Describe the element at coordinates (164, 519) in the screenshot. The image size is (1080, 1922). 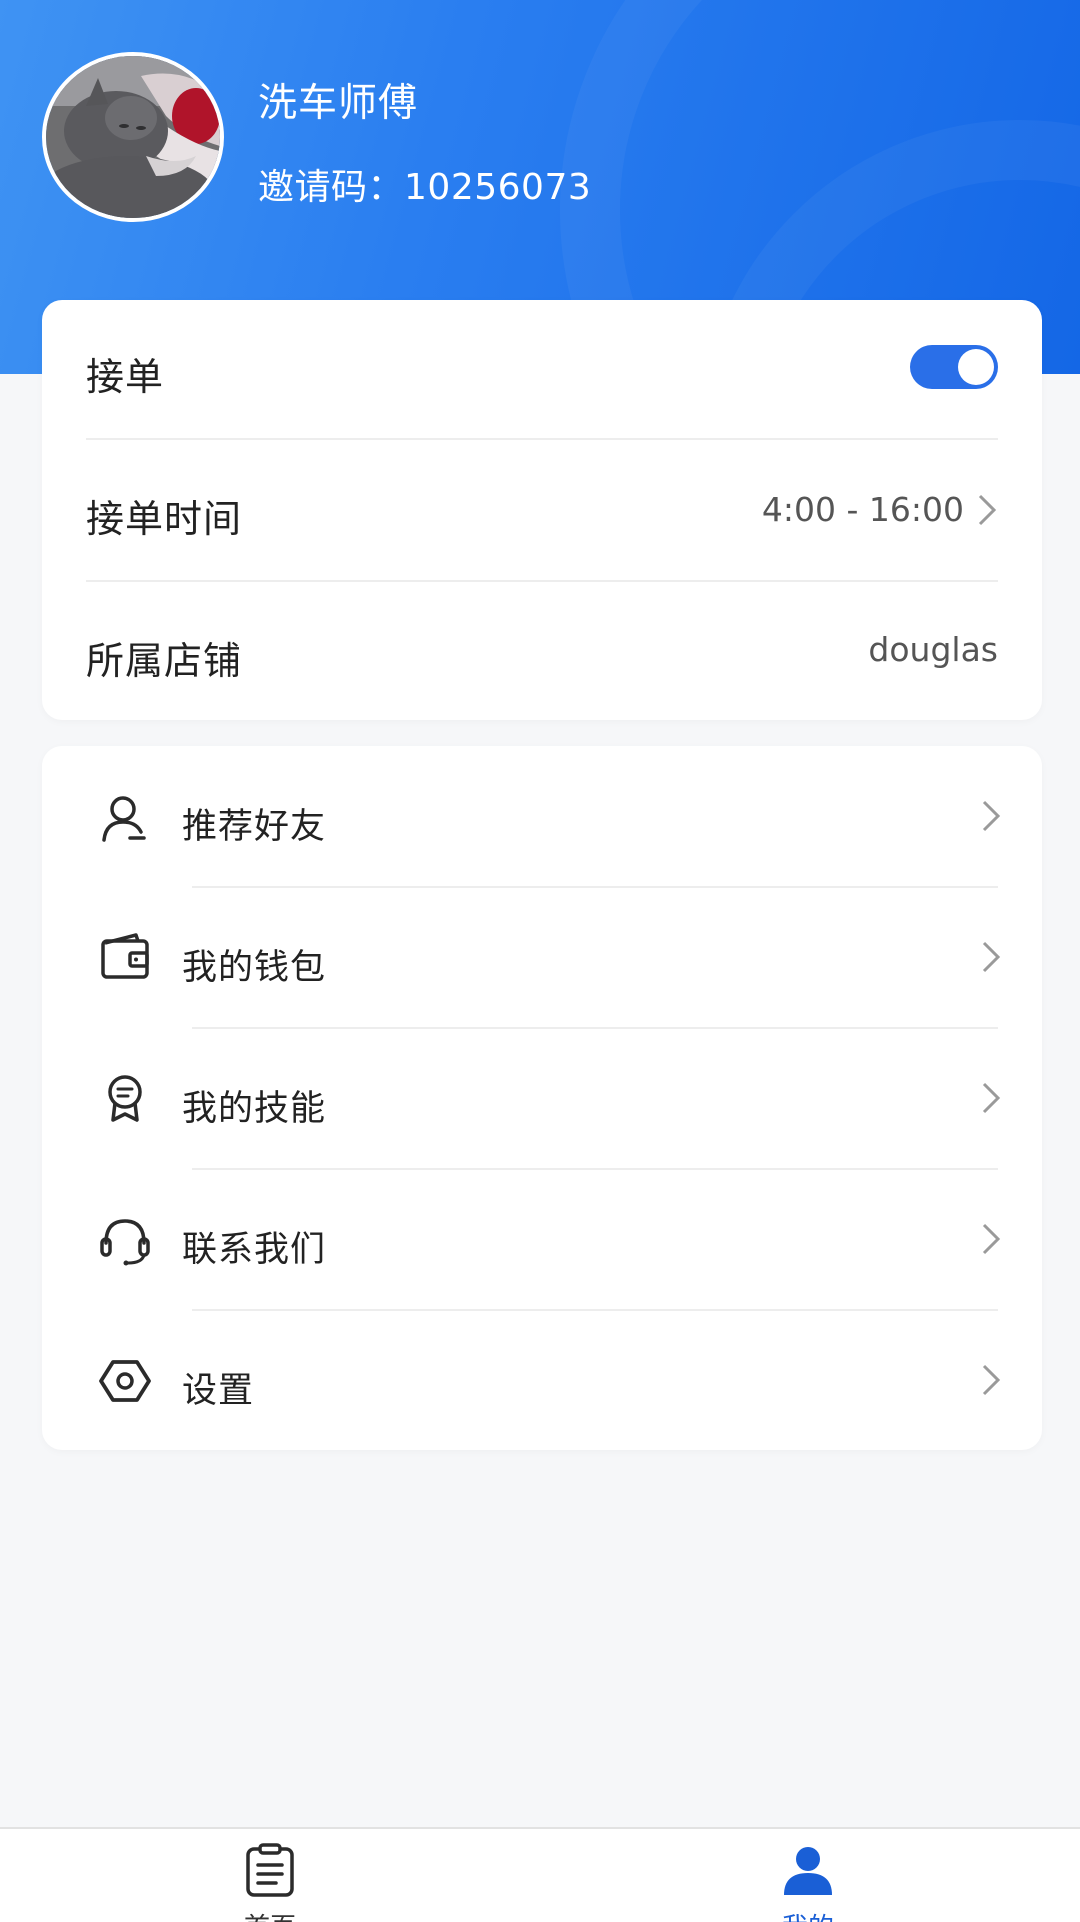
I see `accept-hours-label: 接单时间` at that location.